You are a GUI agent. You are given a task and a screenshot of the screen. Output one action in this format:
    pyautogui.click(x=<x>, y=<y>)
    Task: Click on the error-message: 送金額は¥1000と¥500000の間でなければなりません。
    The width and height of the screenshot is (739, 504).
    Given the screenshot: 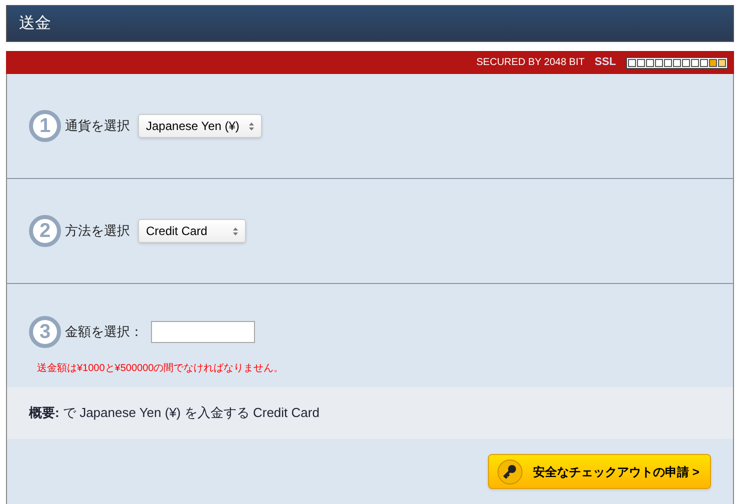 What is the action you would take?
    pyautogui.click(x=160, y=369)
    